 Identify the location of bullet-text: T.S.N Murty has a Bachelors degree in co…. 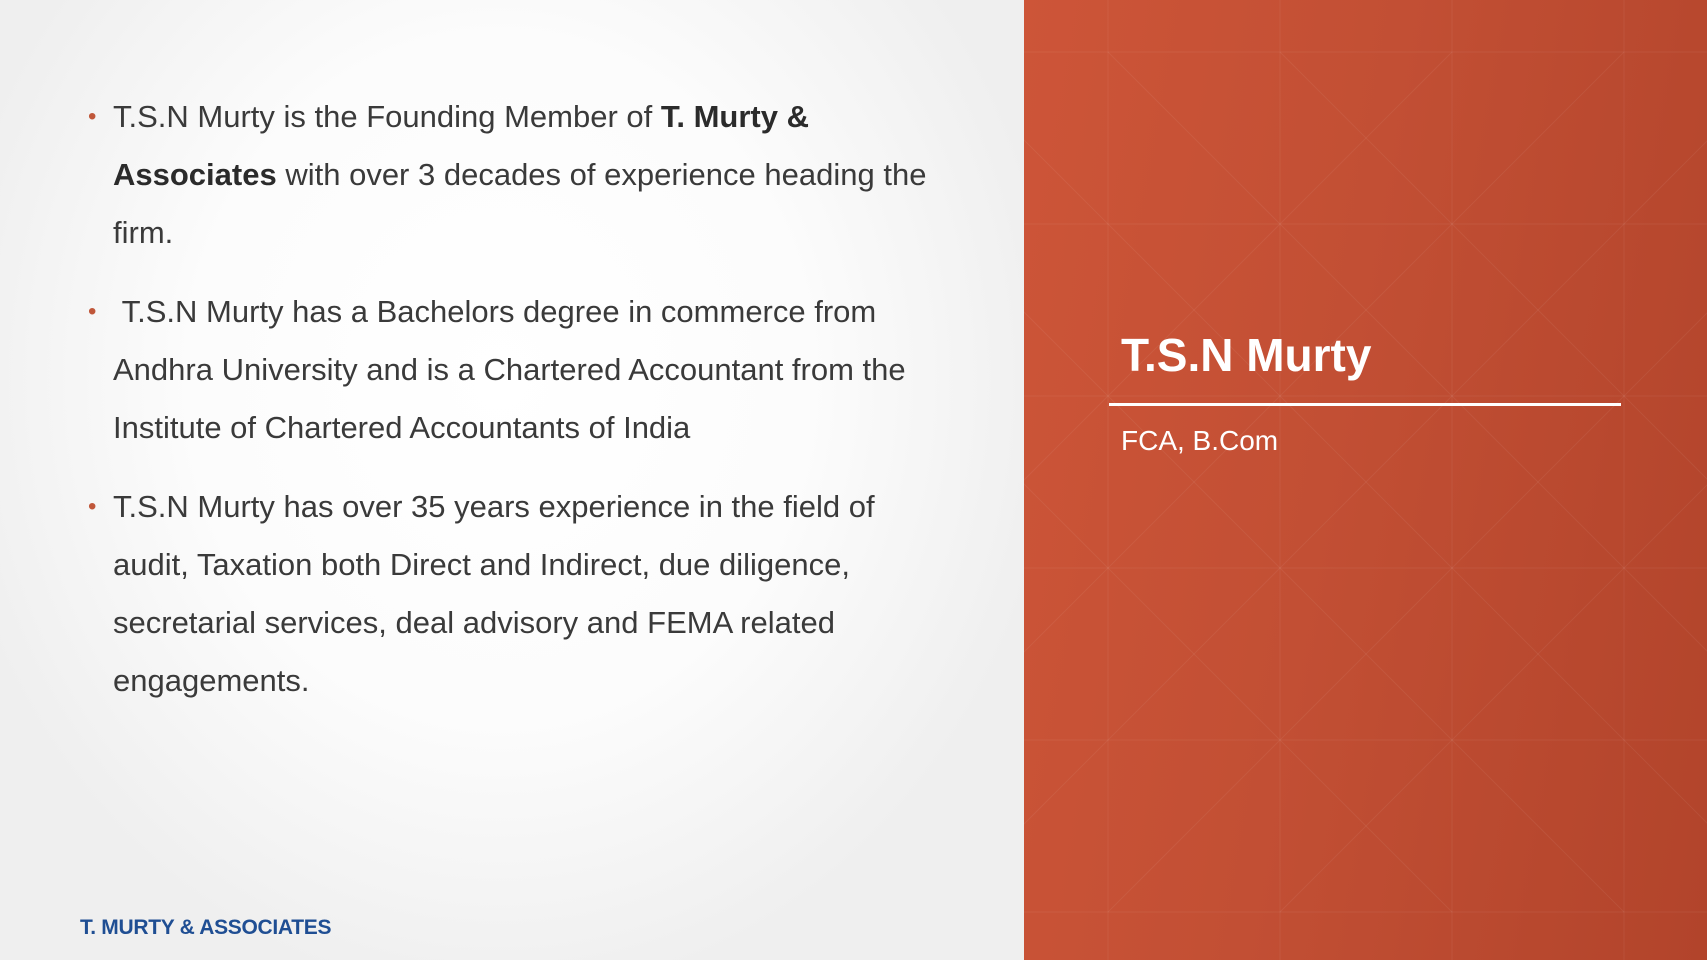
(514, 369).